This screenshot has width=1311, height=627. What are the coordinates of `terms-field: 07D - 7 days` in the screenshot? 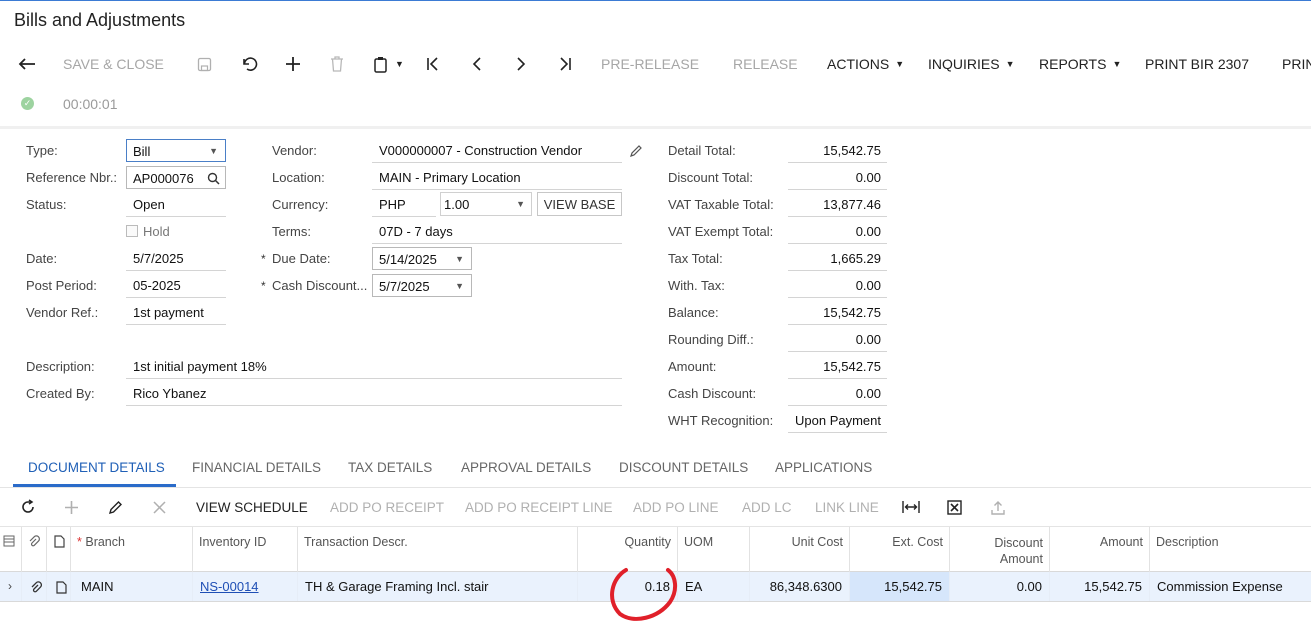 It's located at (497, 234).